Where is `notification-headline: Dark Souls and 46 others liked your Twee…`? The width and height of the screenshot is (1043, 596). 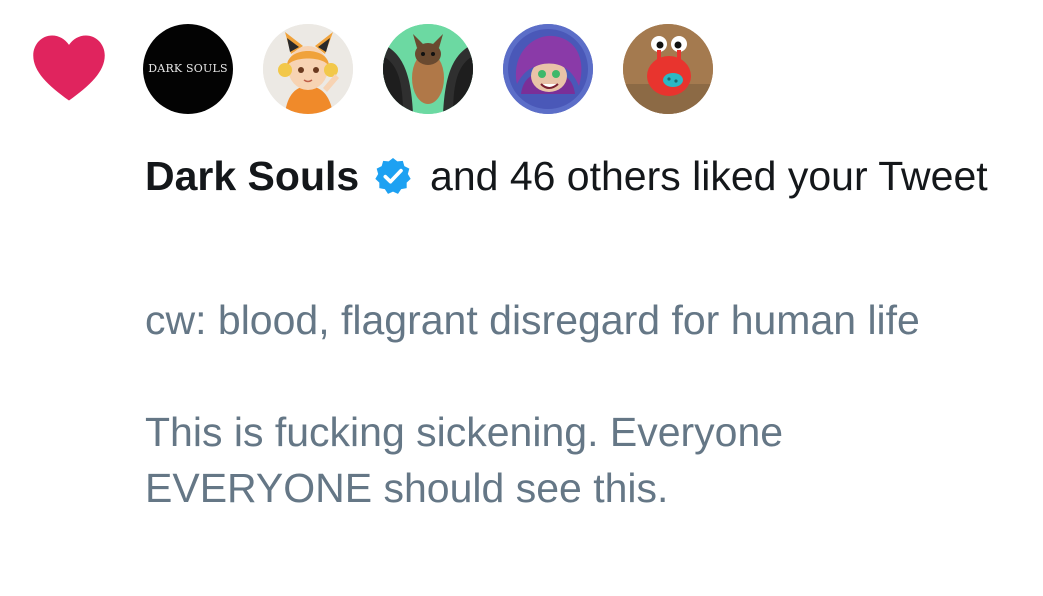 notification-headline: Dark Souls and 46 others liked your Twee… is located at coordinates (575, 176).